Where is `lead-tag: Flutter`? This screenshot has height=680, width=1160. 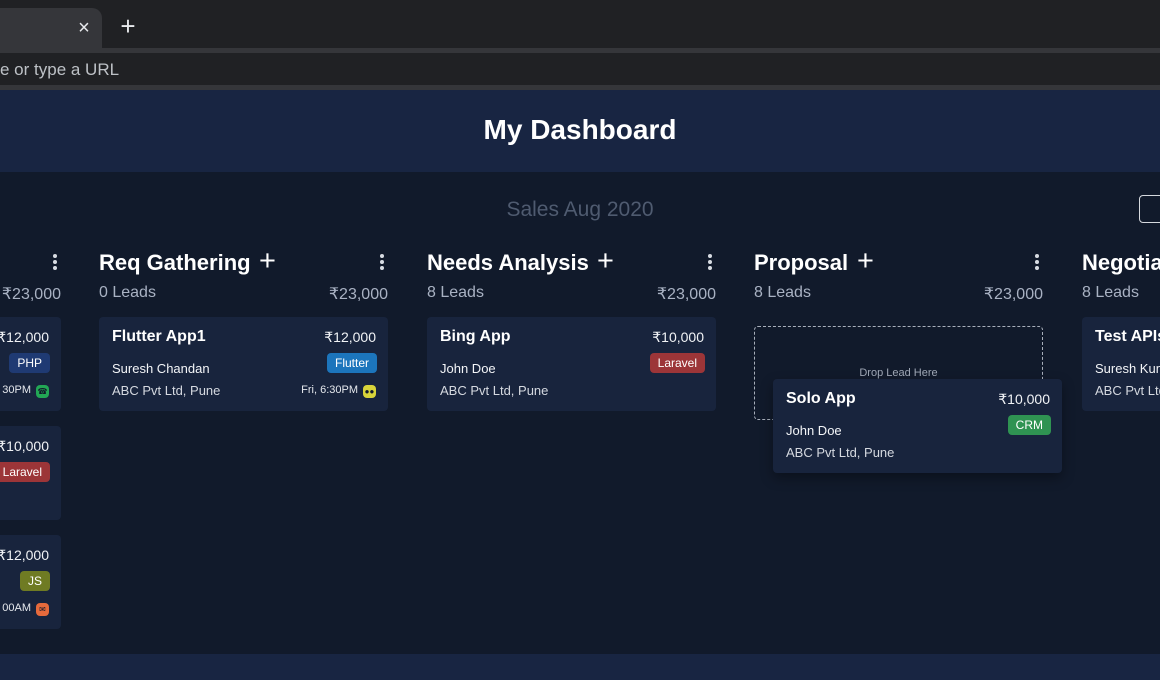
lead-tag: Flutter is located at coordinates (351, 363).